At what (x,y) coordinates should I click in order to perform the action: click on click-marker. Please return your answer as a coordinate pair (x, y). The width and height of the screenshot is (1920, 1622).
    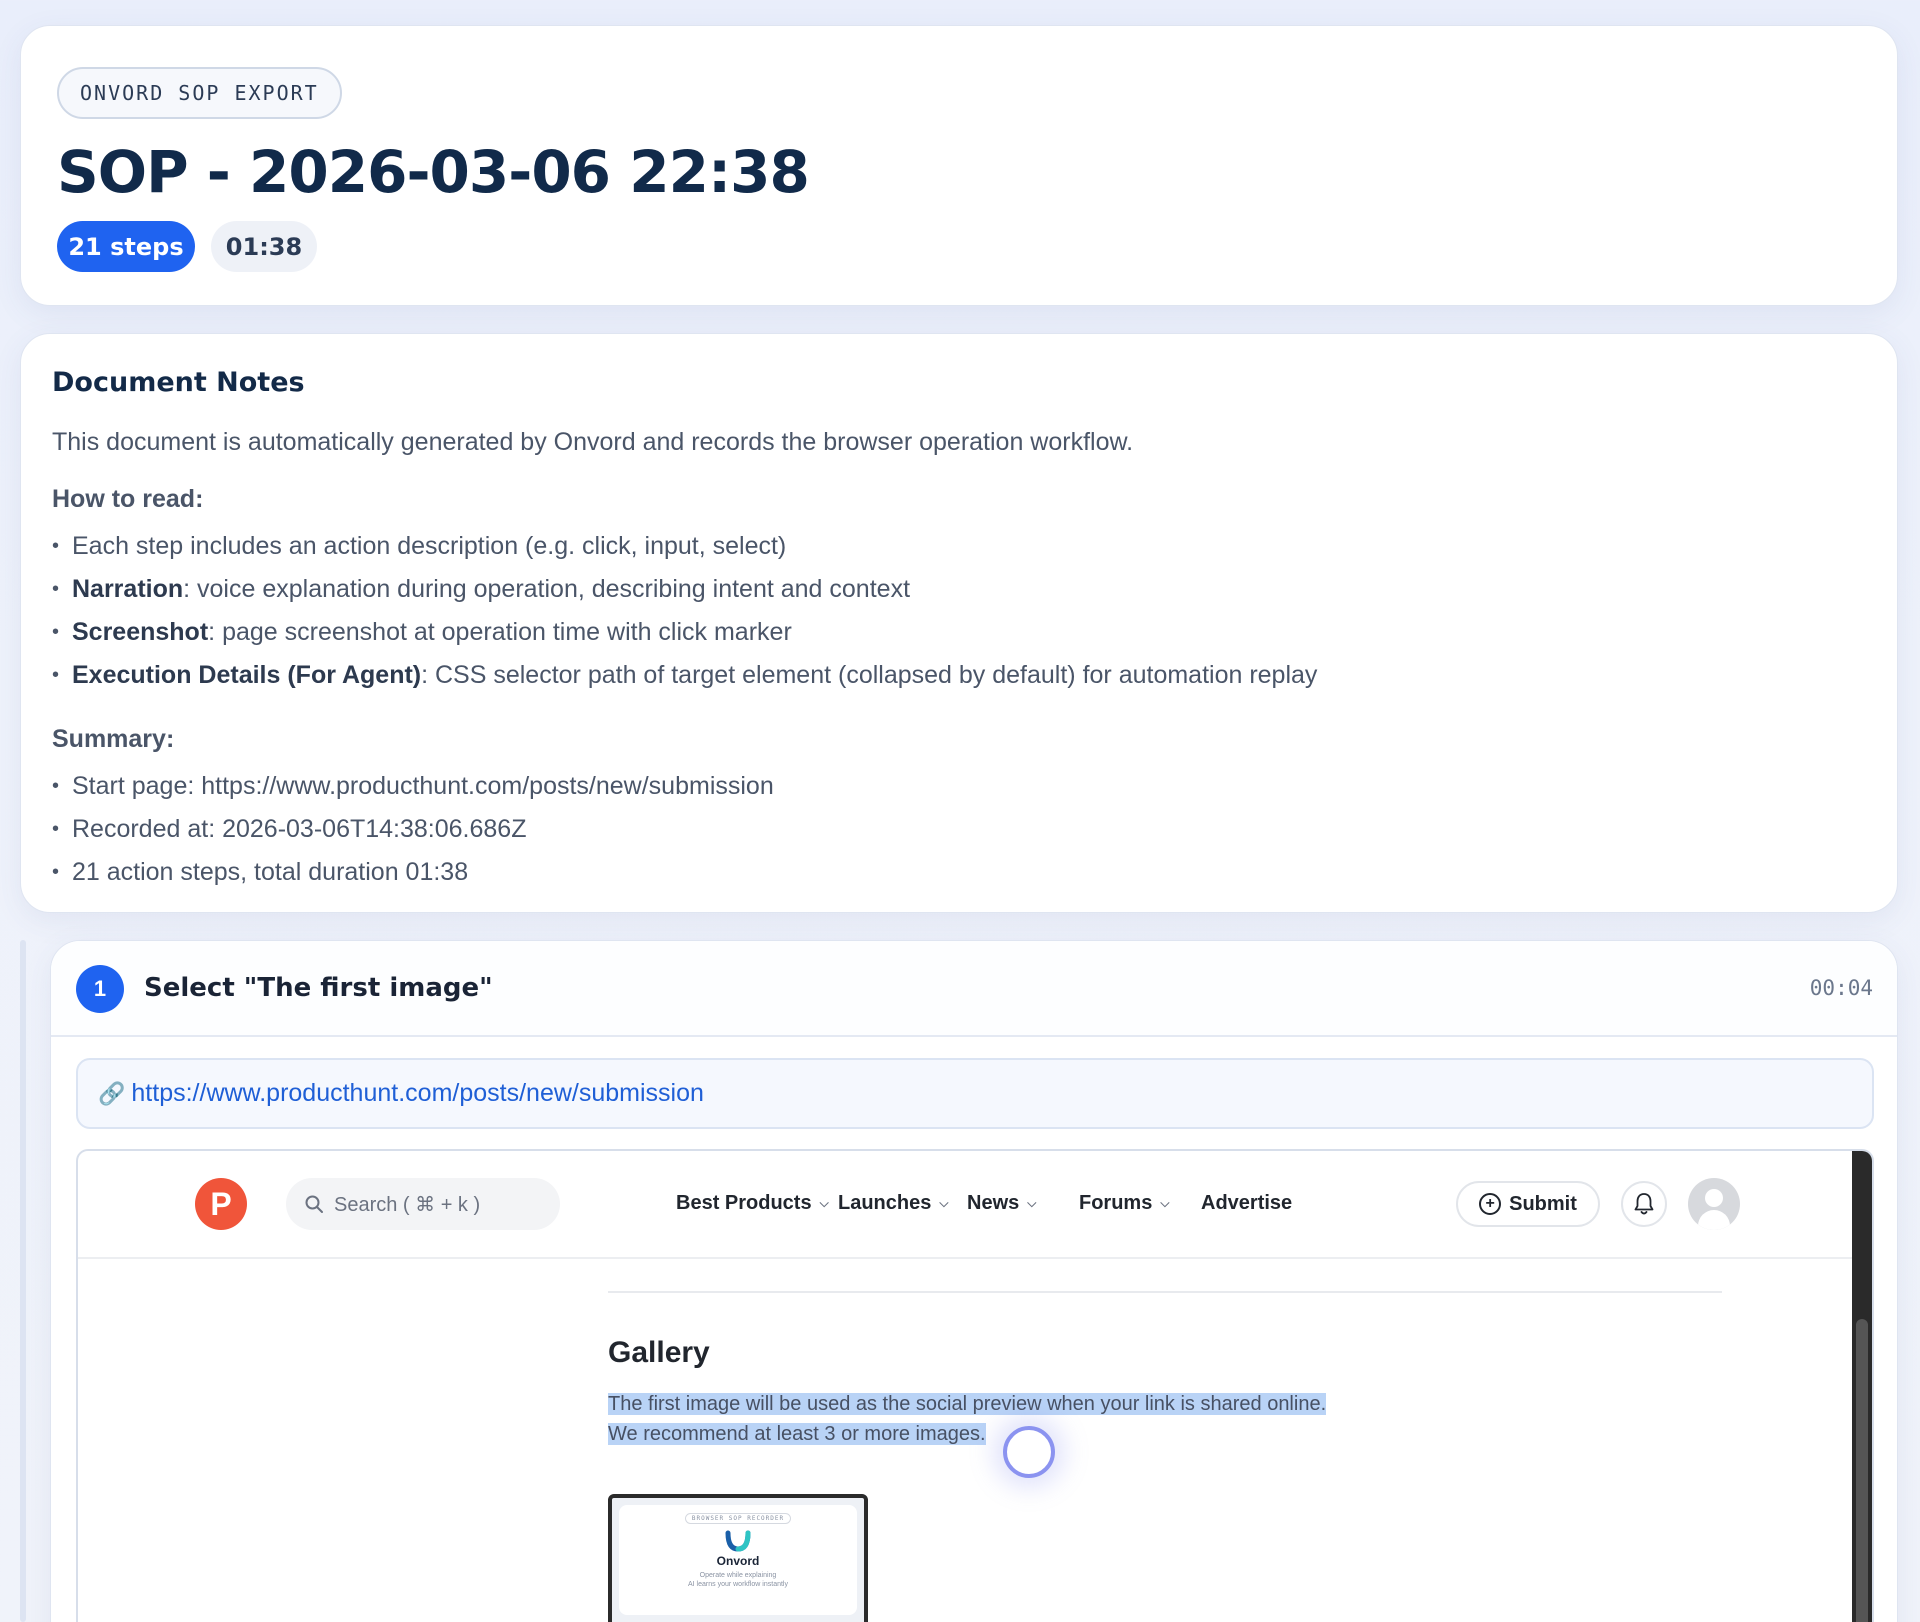
    Looking at the image, I should click on (1029, 1452).